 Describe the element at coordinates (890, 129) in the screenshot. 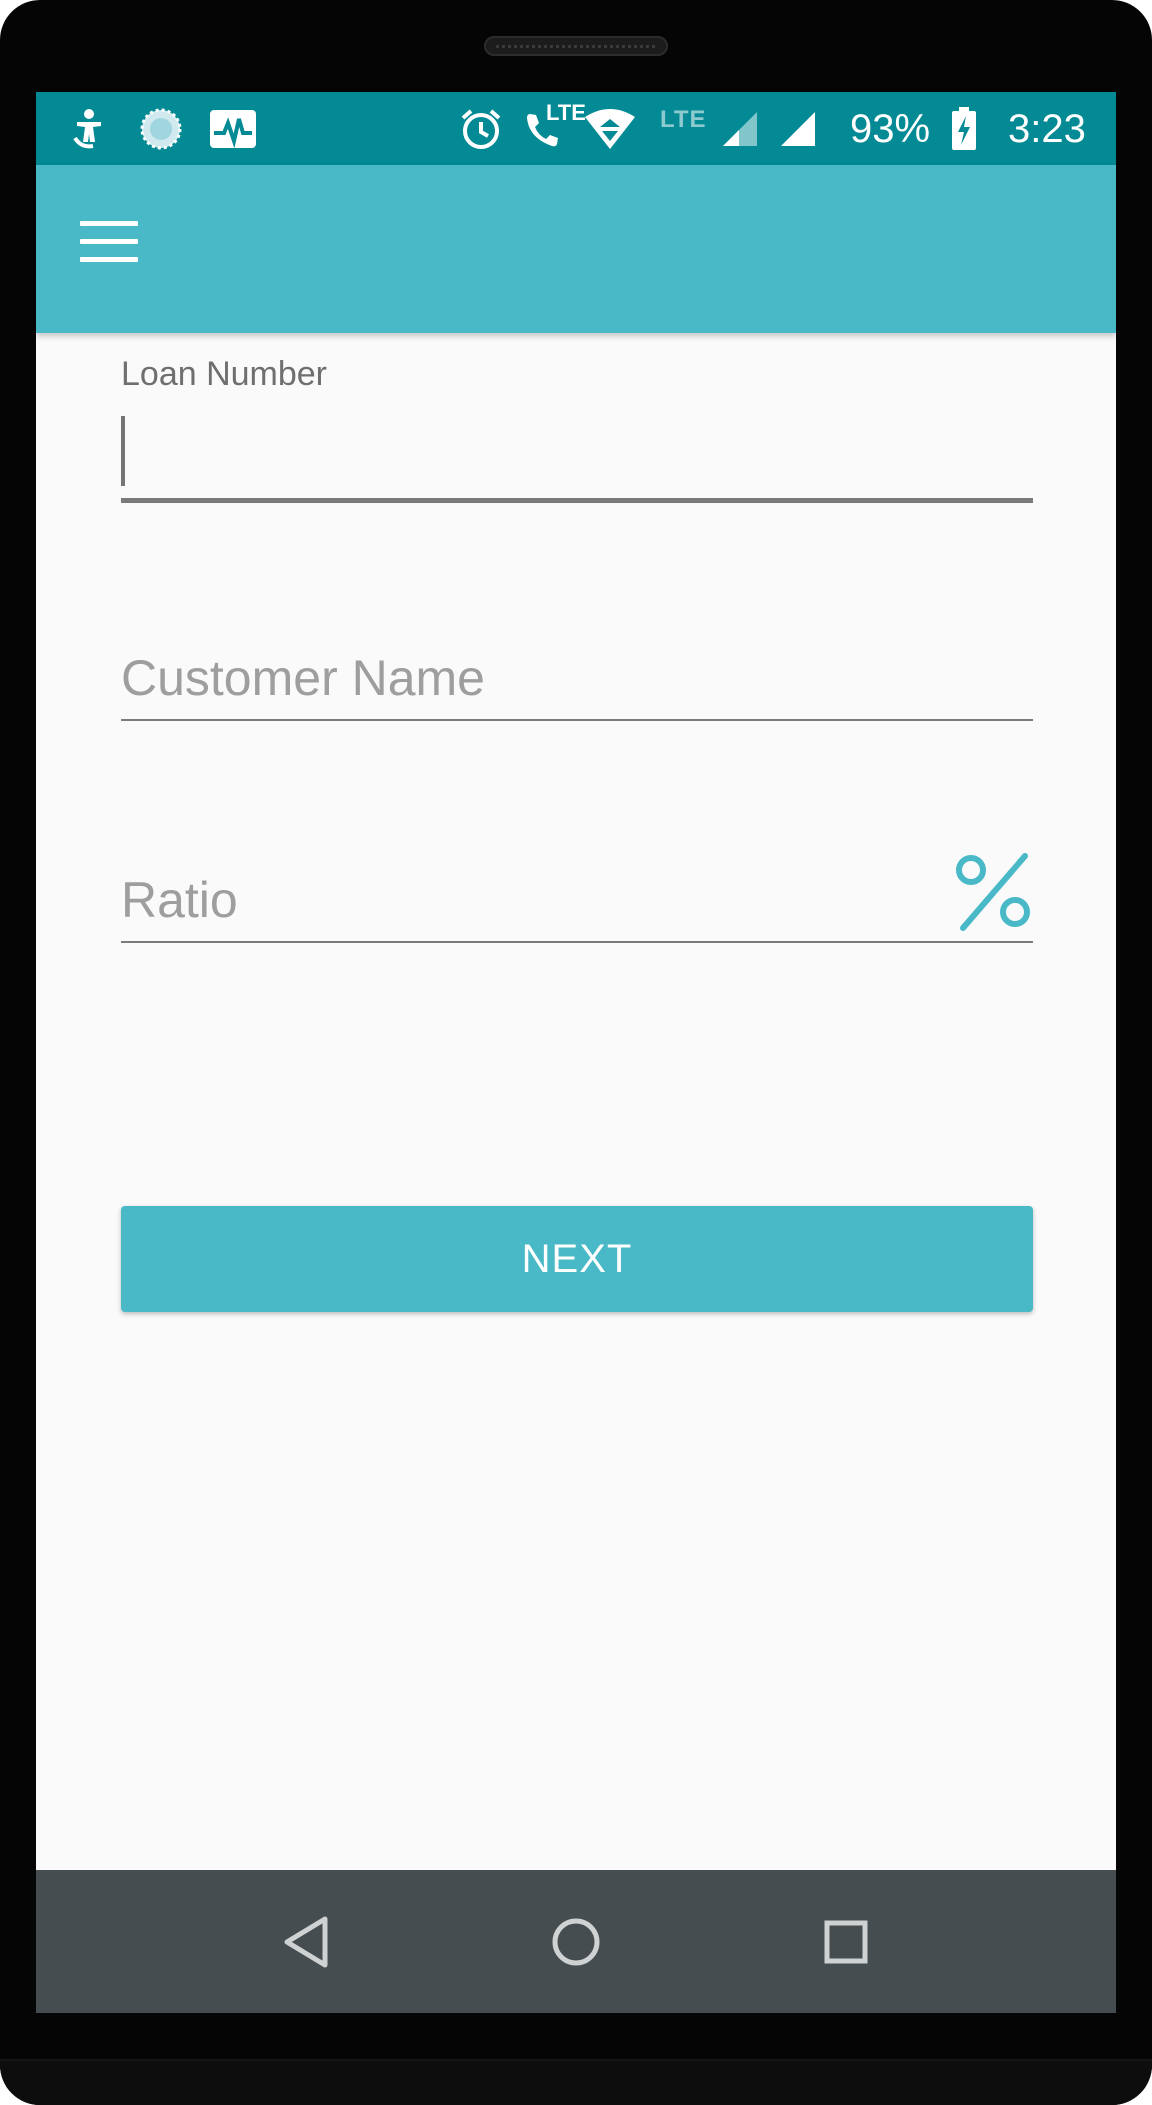

I see `battery-percent: 93%` at that location.